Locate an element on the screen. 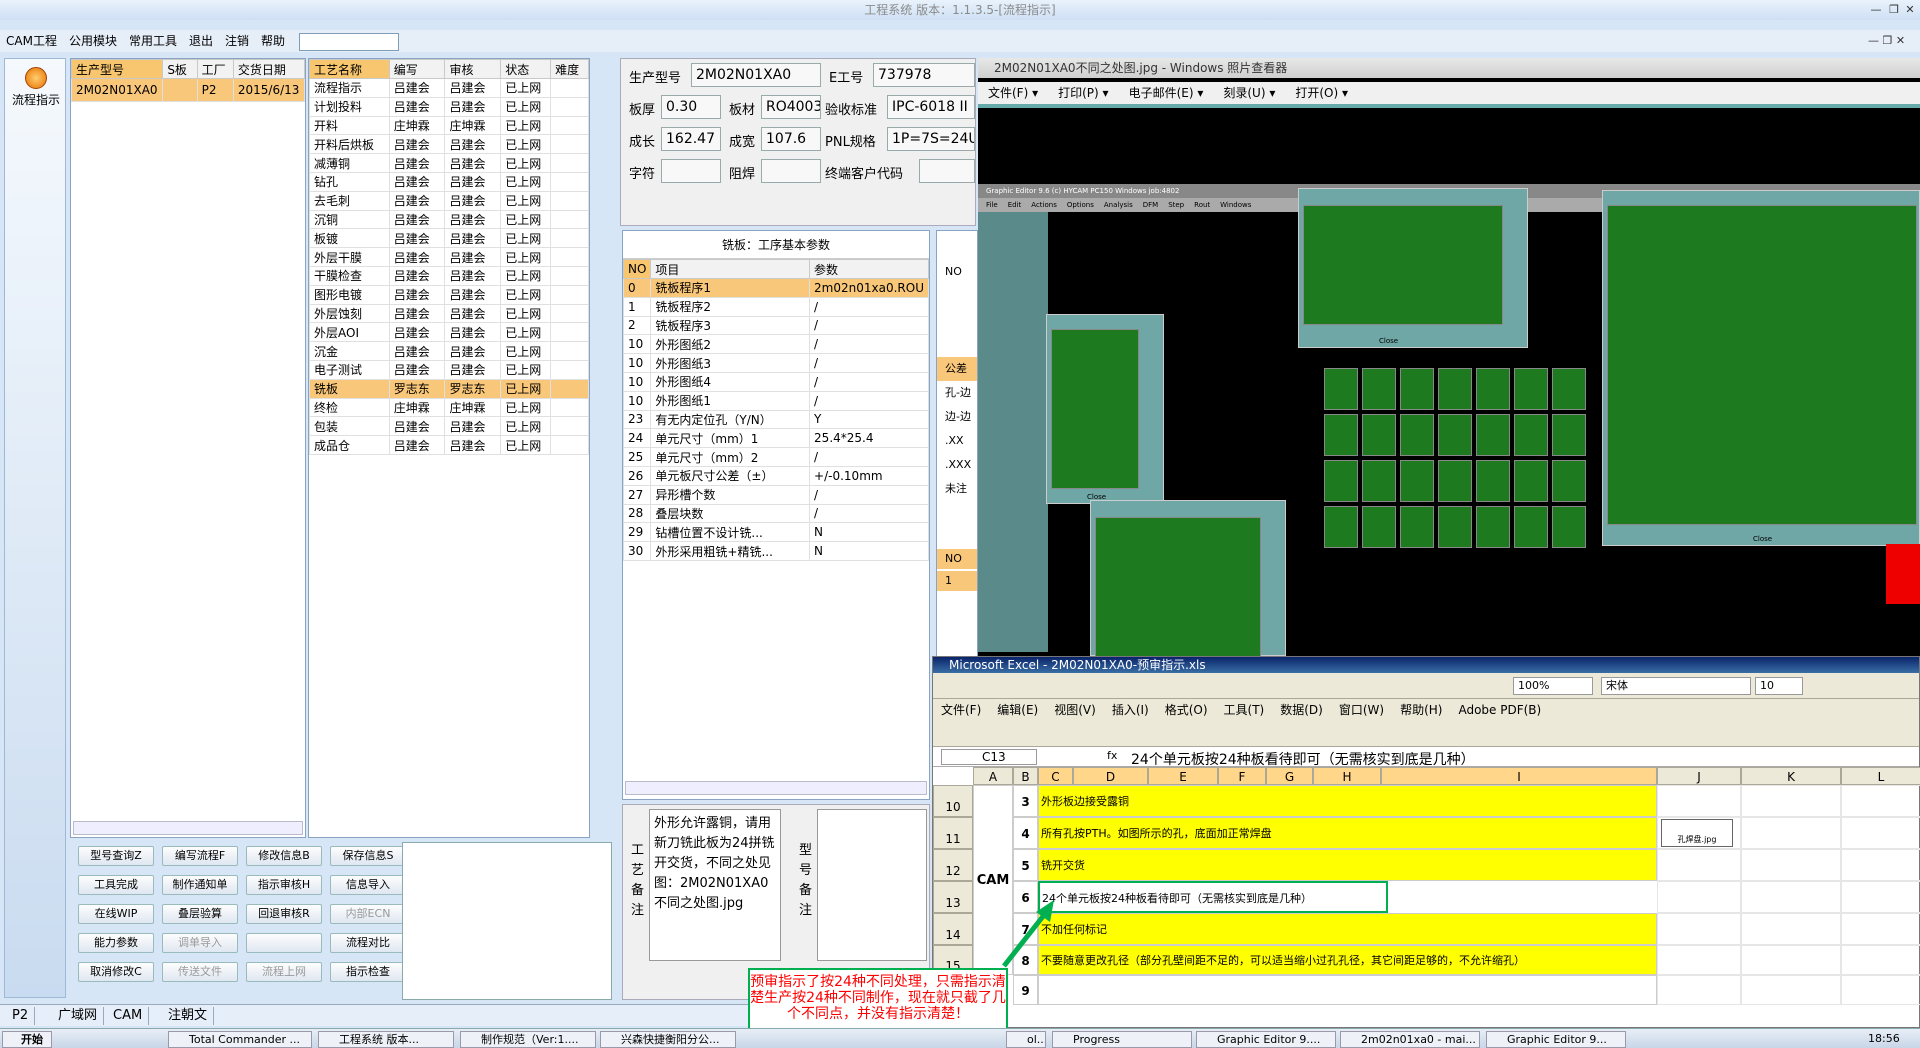 The image size is (1920, 1048). menu-combo is located at coordinates (349, 41).